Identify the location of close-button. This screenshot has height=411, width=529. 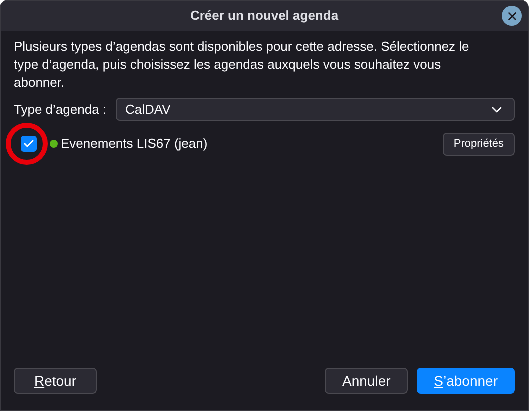
(512, 16).